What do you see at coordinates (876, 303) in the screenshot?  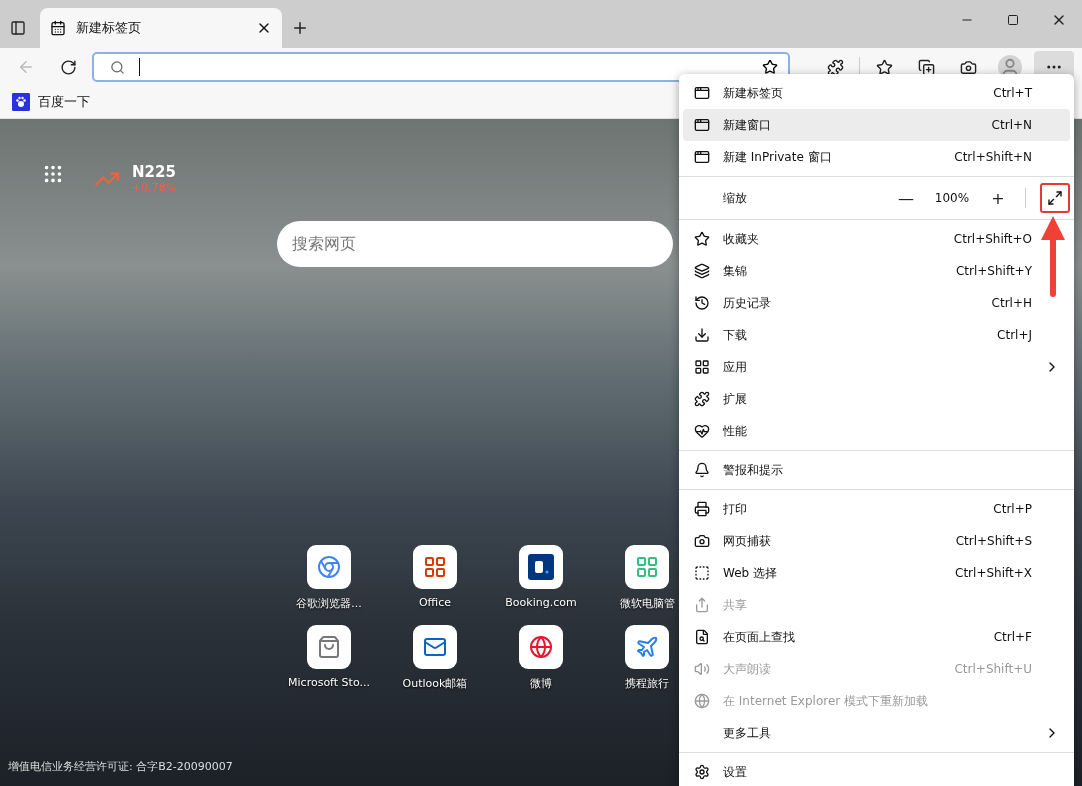 I see `menu-item: 历史记录 Ctrl+H` at bounding box center [876, 303].